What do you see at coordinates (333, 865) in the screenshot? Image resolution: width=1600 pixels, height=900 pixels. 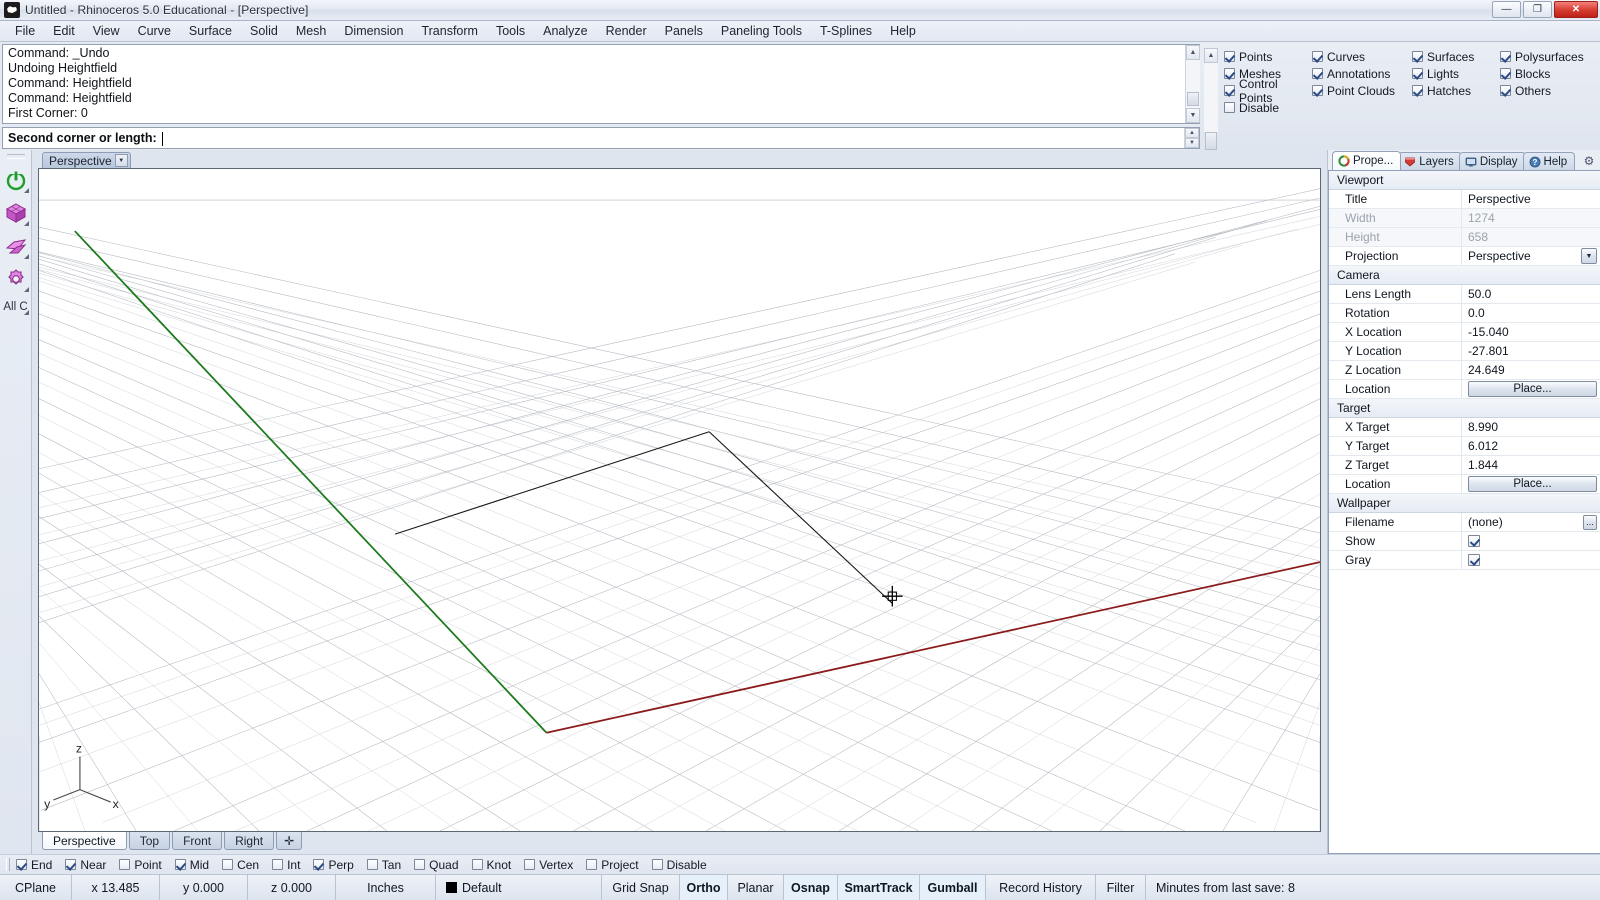 I see `osnap-perp: Perp` at bounding box center [333, 865].